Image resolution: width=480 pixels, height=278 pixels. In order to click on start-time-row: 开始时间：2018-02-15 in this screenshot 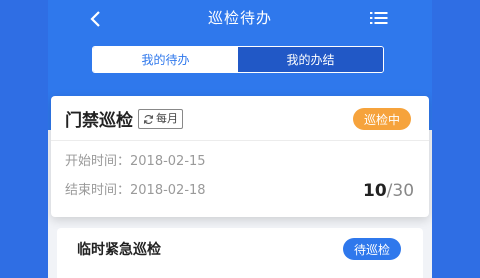, I will do `click(135, 162)`.